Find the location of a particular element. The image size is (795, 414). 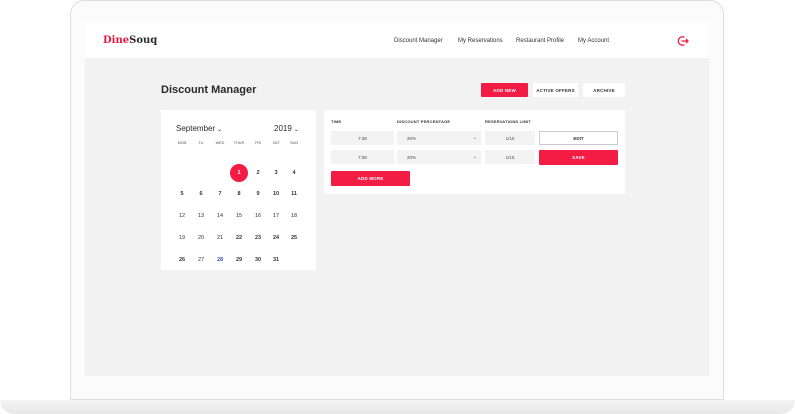

month-select: September ⌄ is located at coordinates (199, 128).